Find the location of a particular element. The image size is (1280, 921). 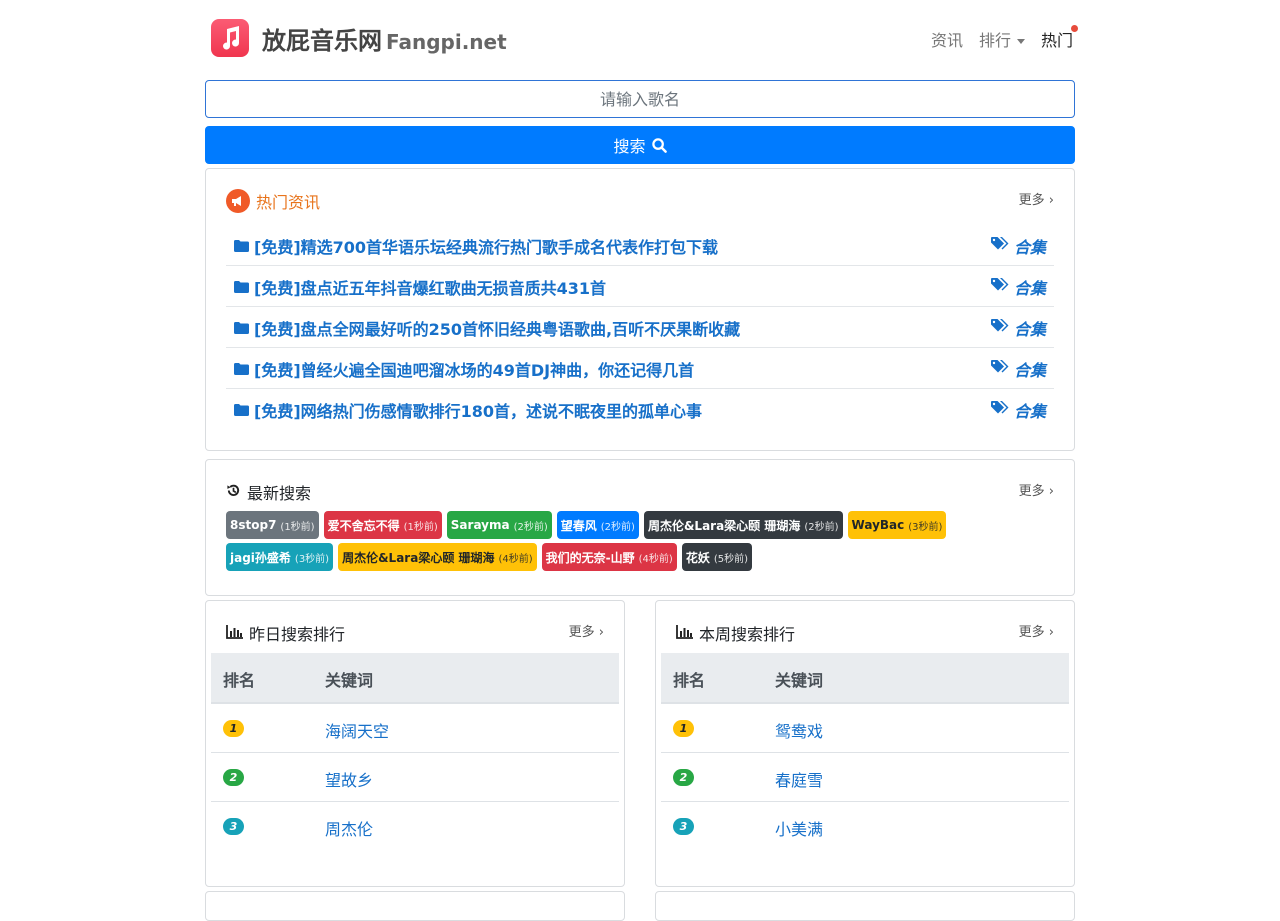

news-link: [免费]盘点全网最好听的250首怀旧经典粤语歌曲,百听不厌果断收藏 is located at coordinates (487, 328).